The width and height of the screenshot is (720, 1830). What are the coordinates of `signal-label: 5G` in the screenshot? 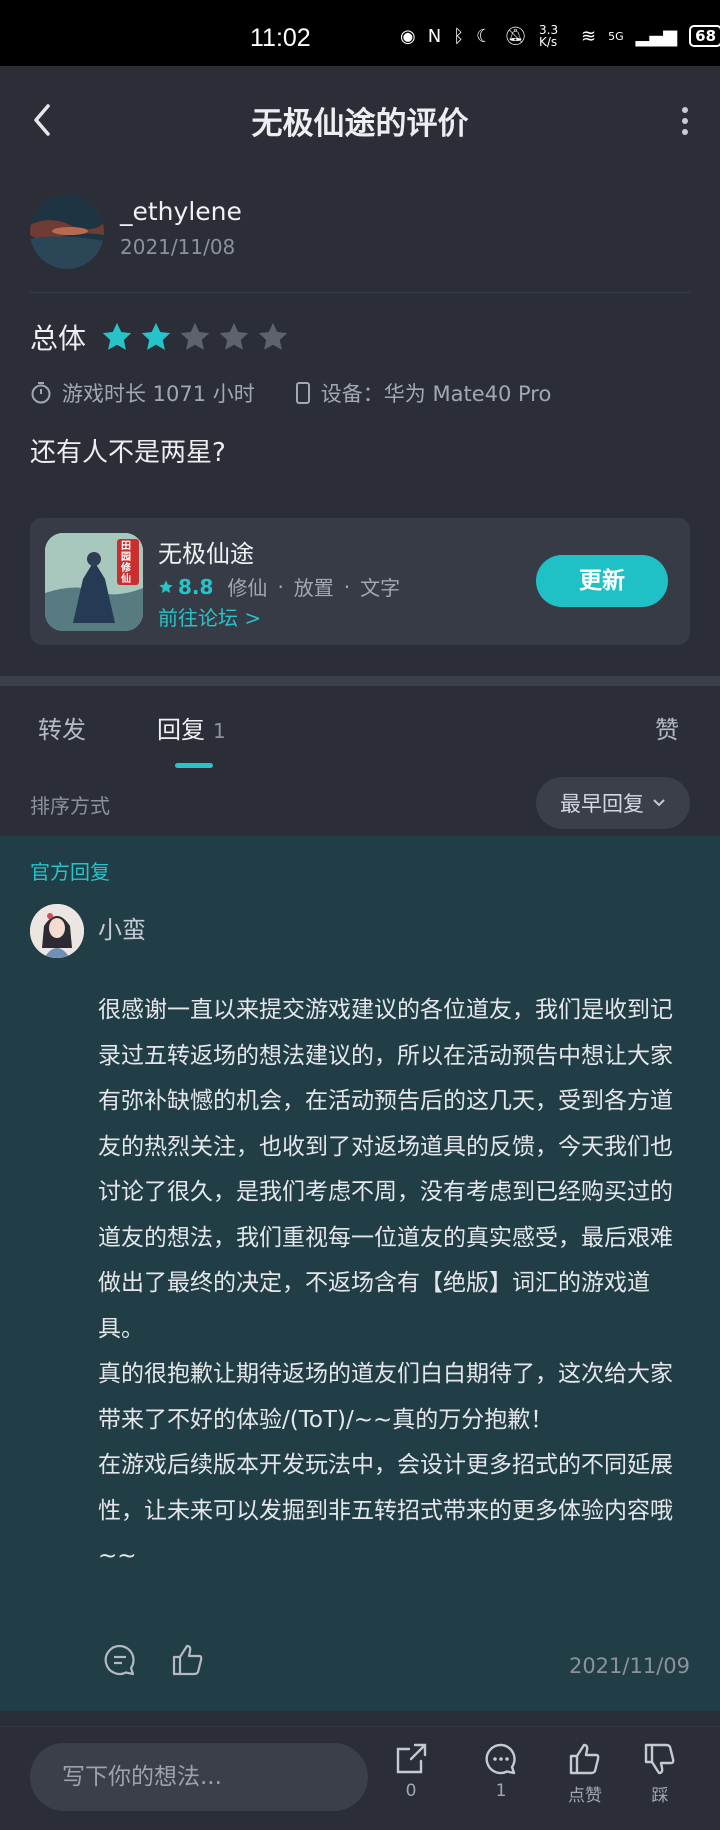 It's located at (616, 36).